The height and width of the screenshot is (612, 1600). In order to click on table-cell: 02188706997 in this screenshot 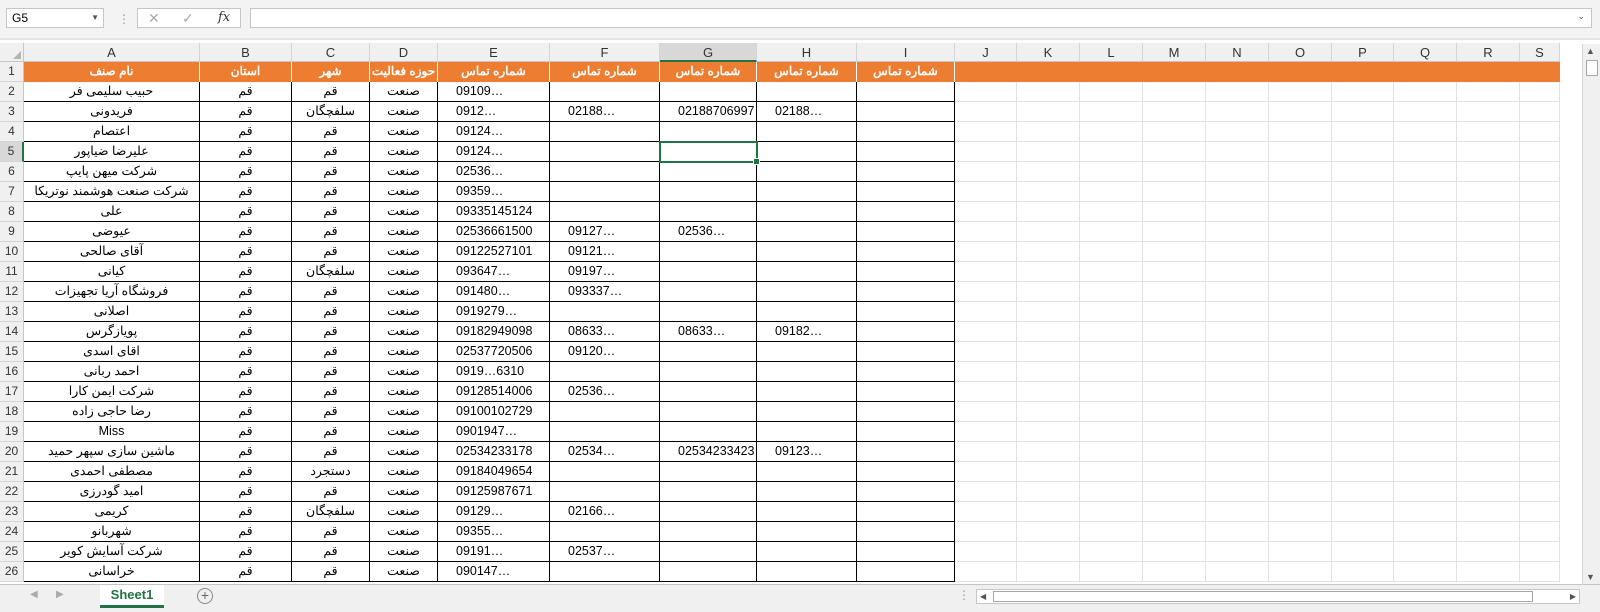, I will do `click(708, 112)`.